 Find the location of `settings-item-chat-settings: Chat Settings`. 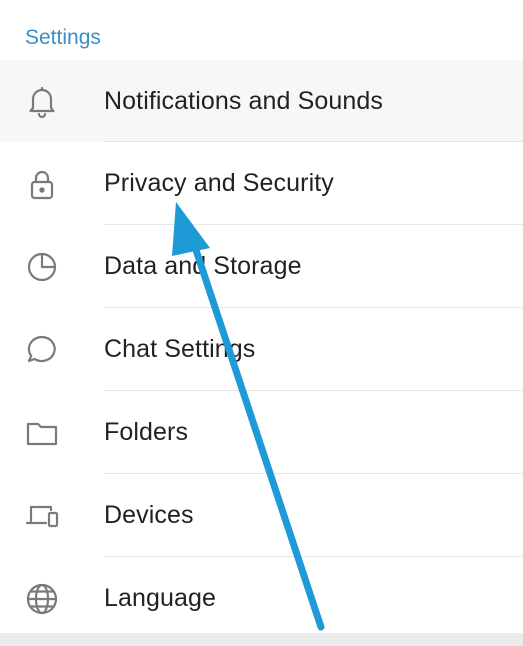

settings-item-chat-settings: Chat Settings is located at coordinates (261, 349).